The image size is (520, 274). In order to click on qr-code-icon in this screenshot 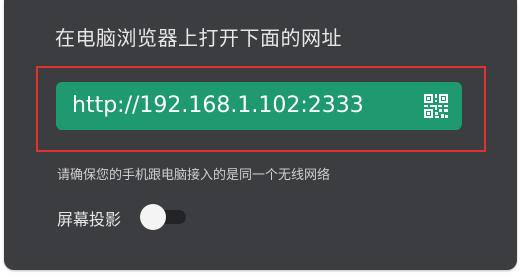, I will do `click(436, 106)`.